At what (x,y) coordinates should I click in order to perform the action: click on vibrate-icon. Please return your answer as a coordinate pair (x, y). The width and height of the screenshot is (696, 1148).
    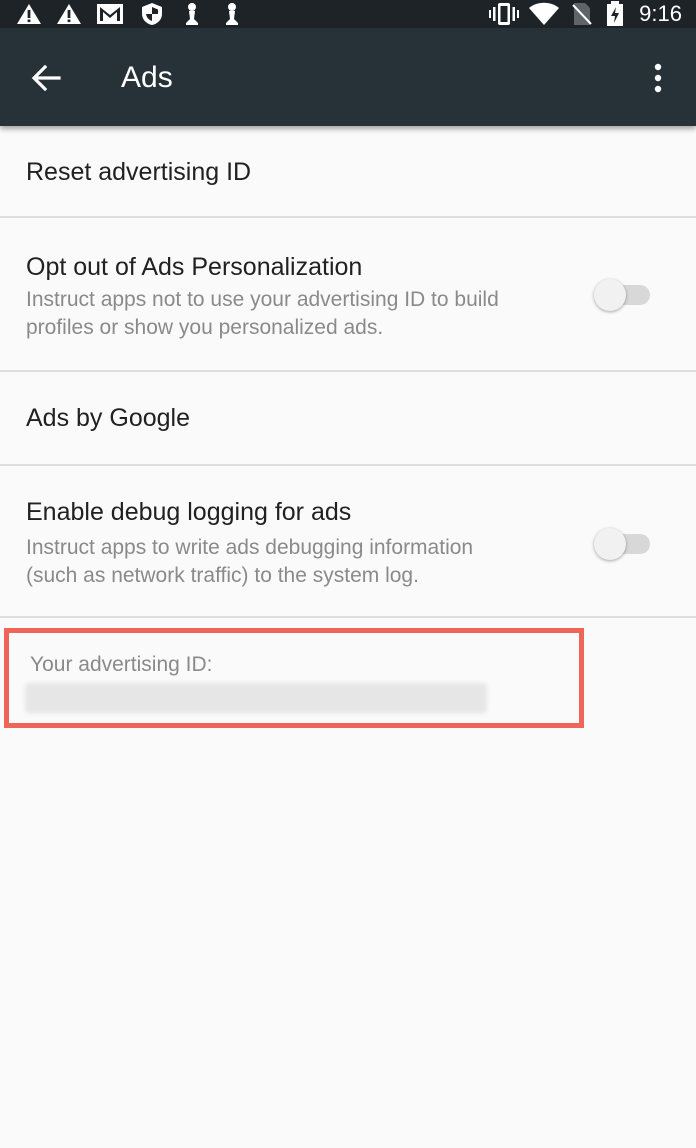
    Looking at the image, I should click on (504, 14).